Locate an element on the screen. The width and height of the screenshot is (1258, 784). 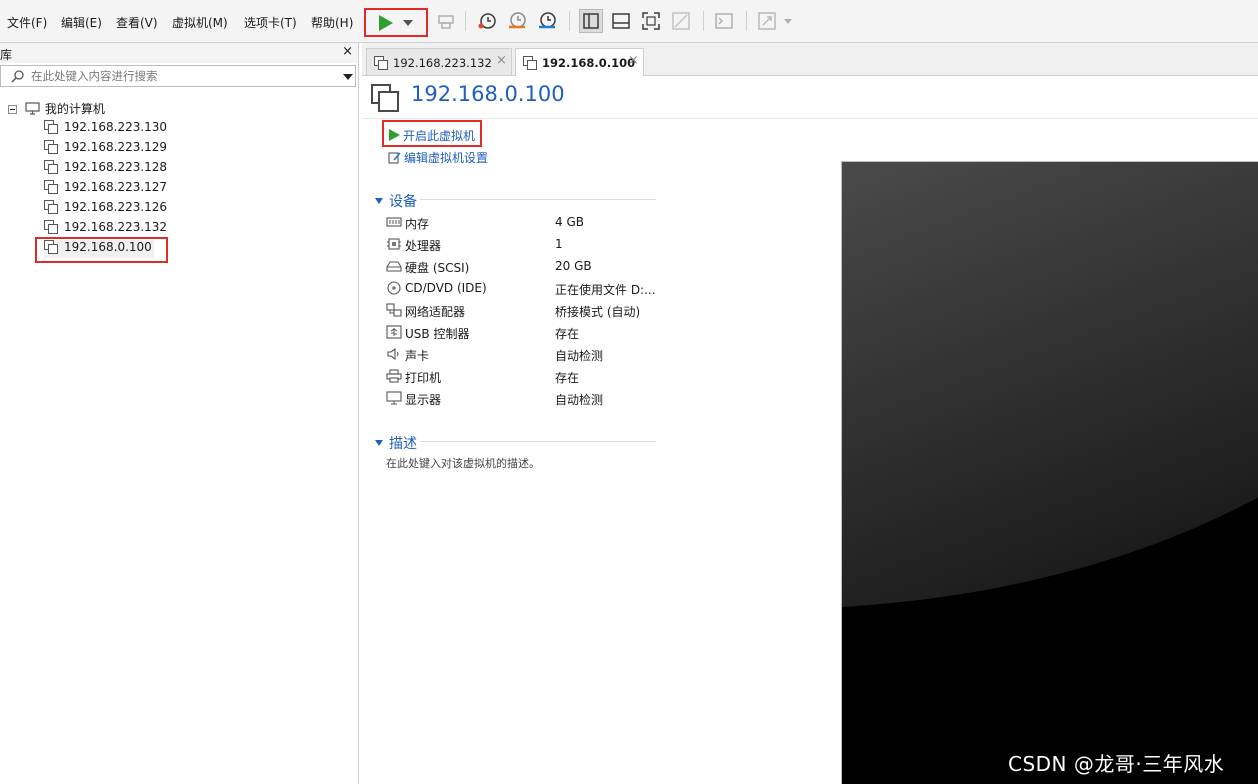
tree-item-vm: 192.168.223.130 is located at coordinates (105, 129).